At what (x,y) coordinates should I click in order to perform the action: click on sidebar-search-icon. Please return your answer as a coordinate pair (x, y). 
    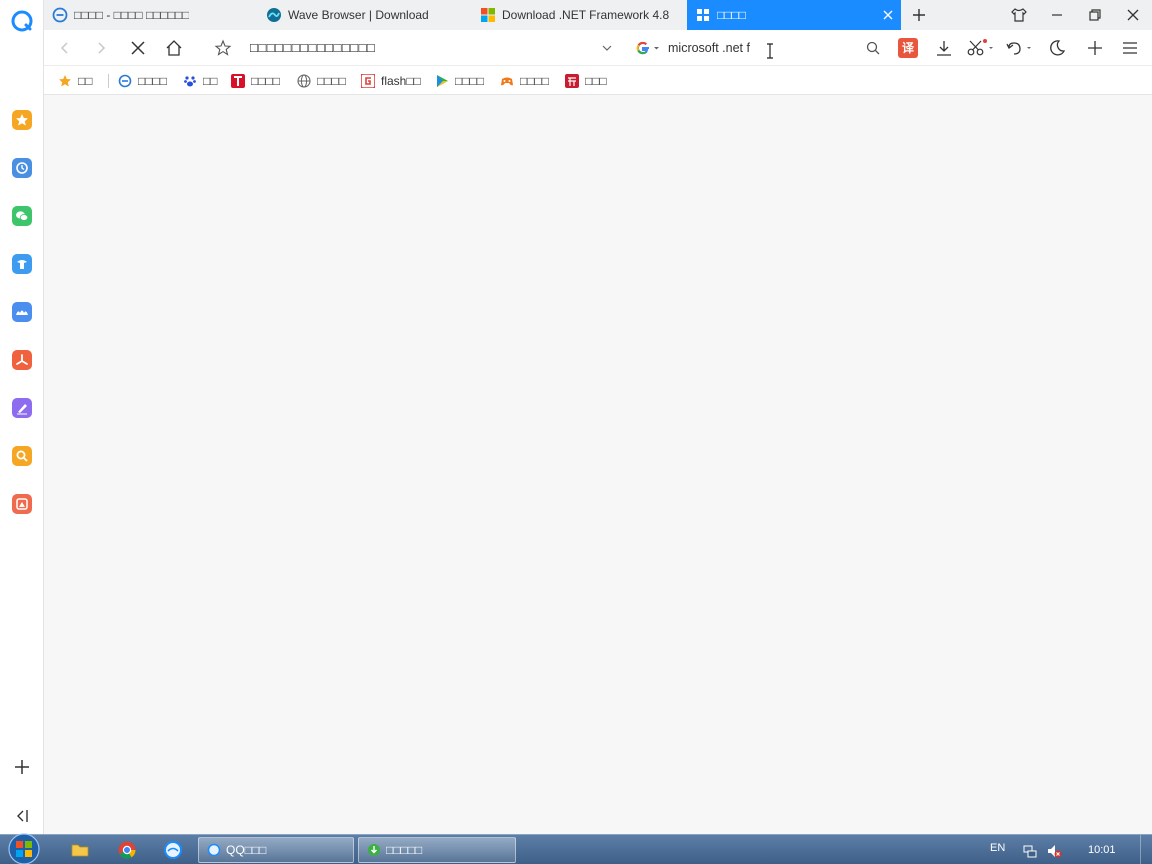
    Looking at the image, I should click on (22, 456).